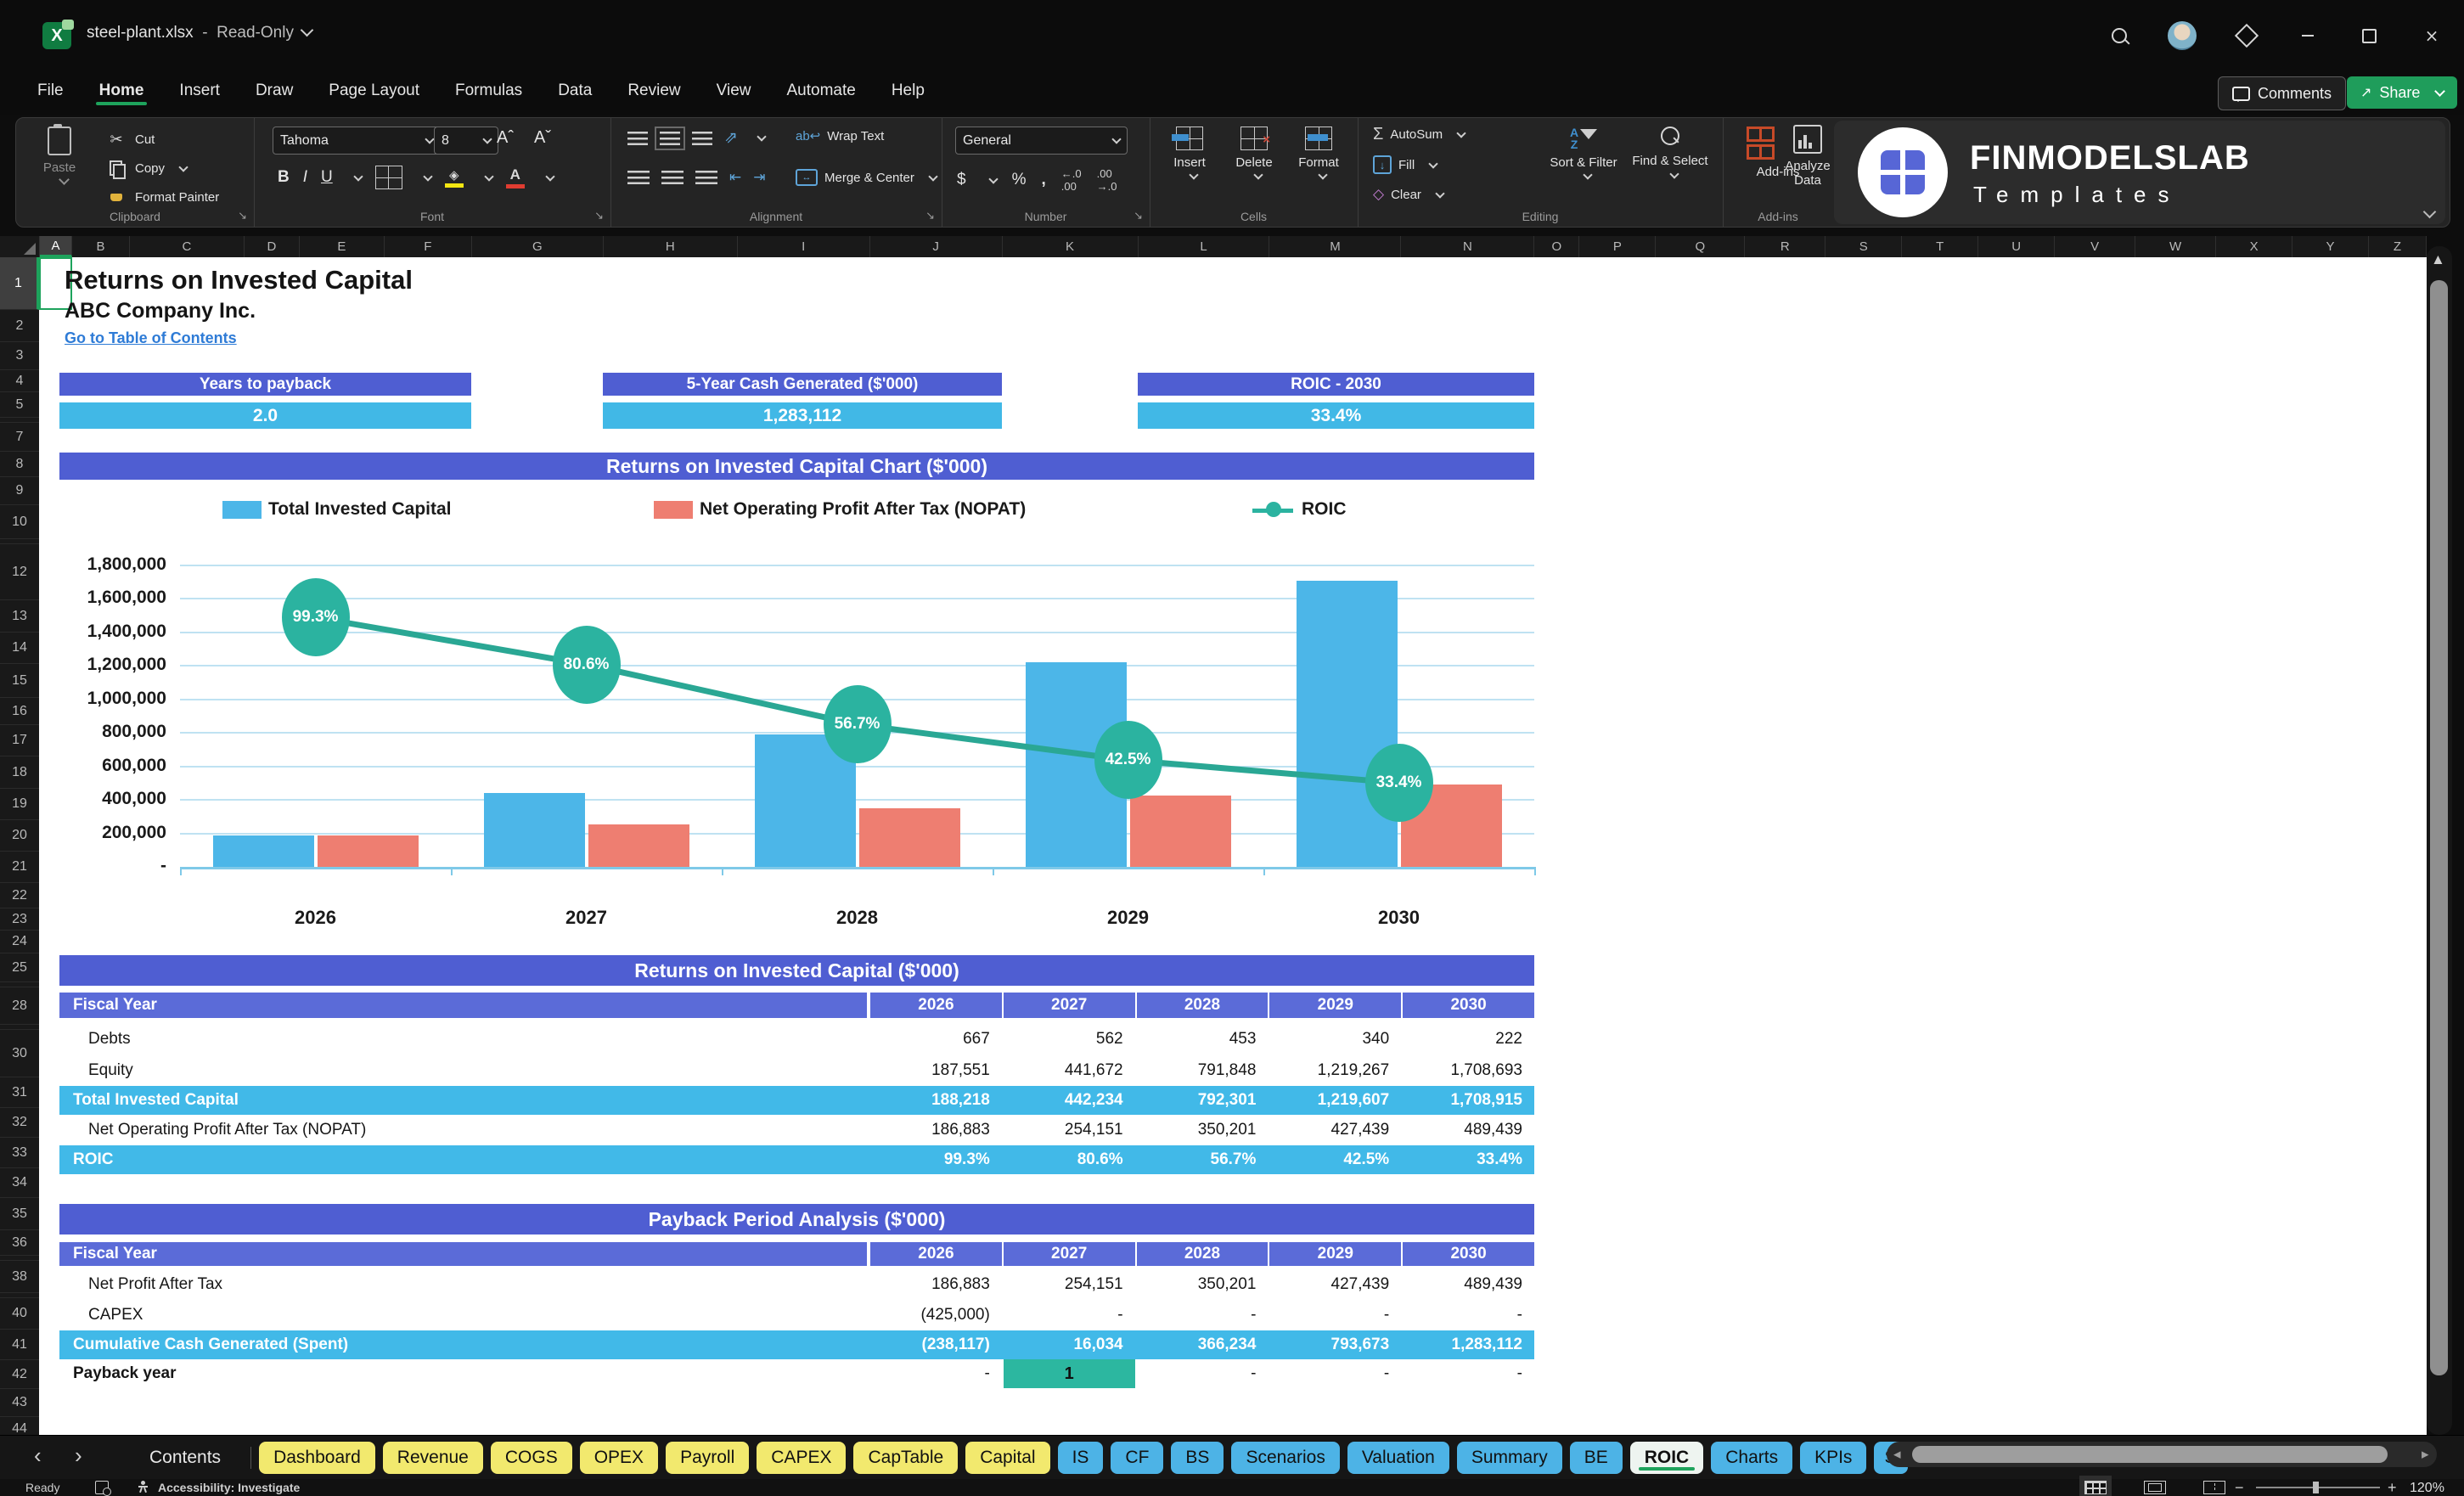  What do you see at coordinates (489, 176) in the screenshot?
I see `fill-color-dropdown-icon` at bounding box center [489, 176].